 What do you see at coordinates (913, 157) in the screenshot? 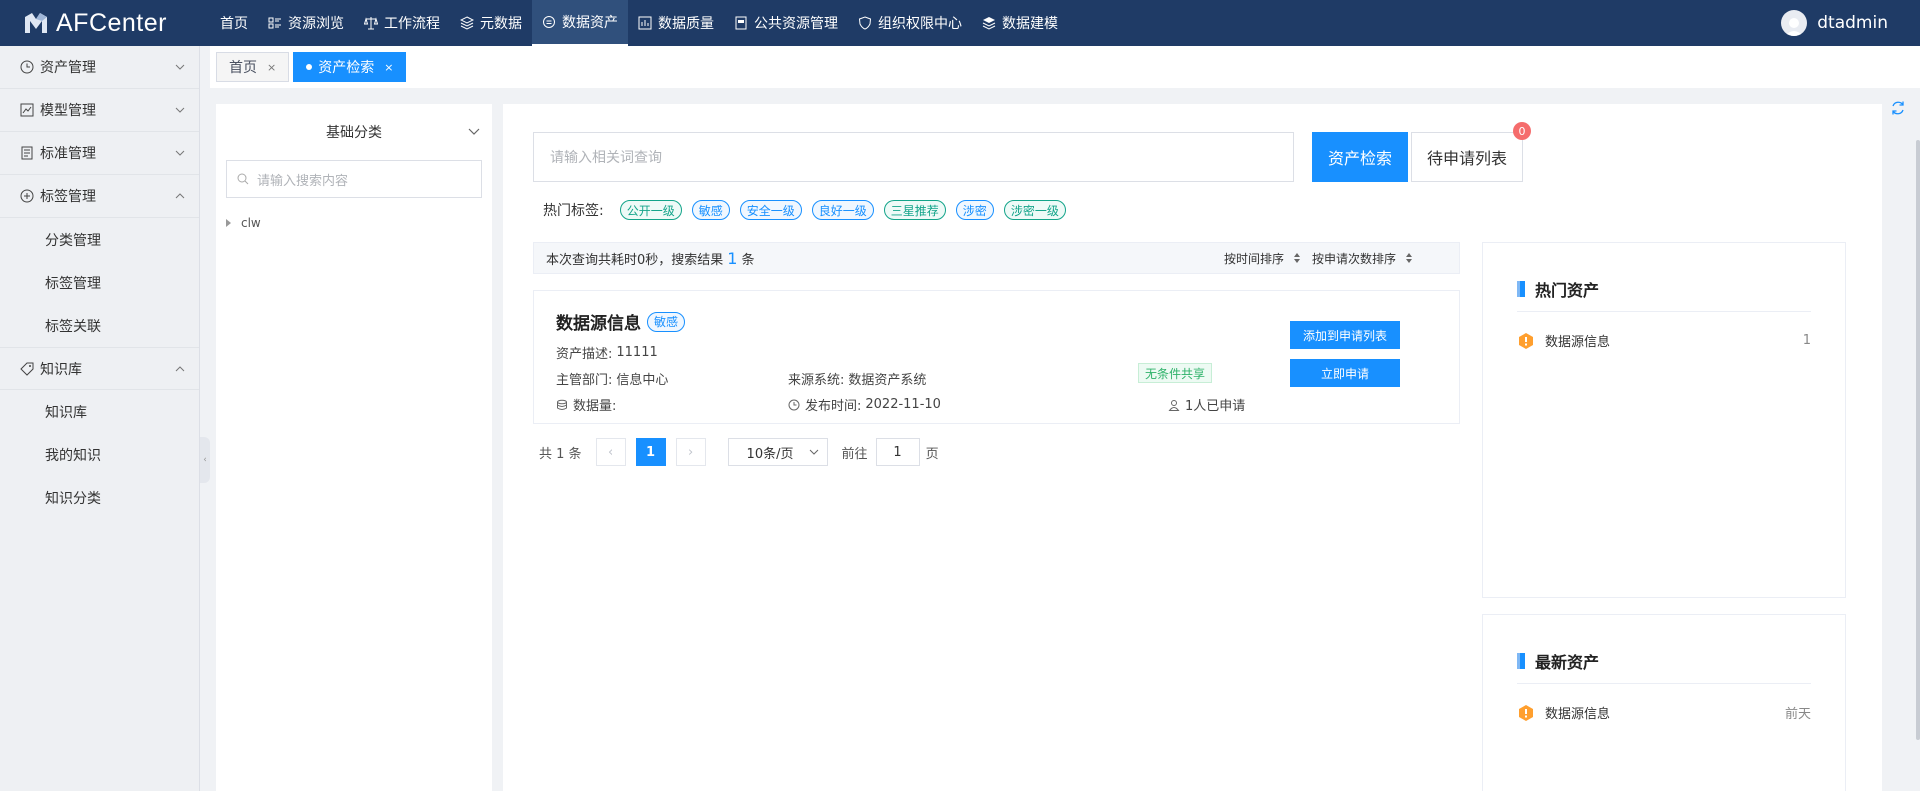
I see `asset-search-input: 请输入相关词查询` at bounding box center [913, 157].